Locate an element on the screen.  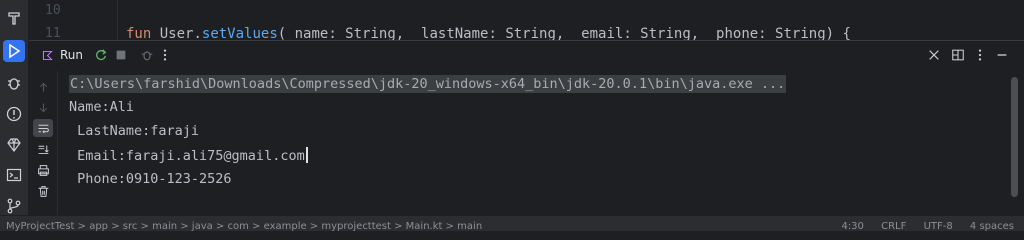
console-line: Name:Ali is located at coordinates (102, 107).